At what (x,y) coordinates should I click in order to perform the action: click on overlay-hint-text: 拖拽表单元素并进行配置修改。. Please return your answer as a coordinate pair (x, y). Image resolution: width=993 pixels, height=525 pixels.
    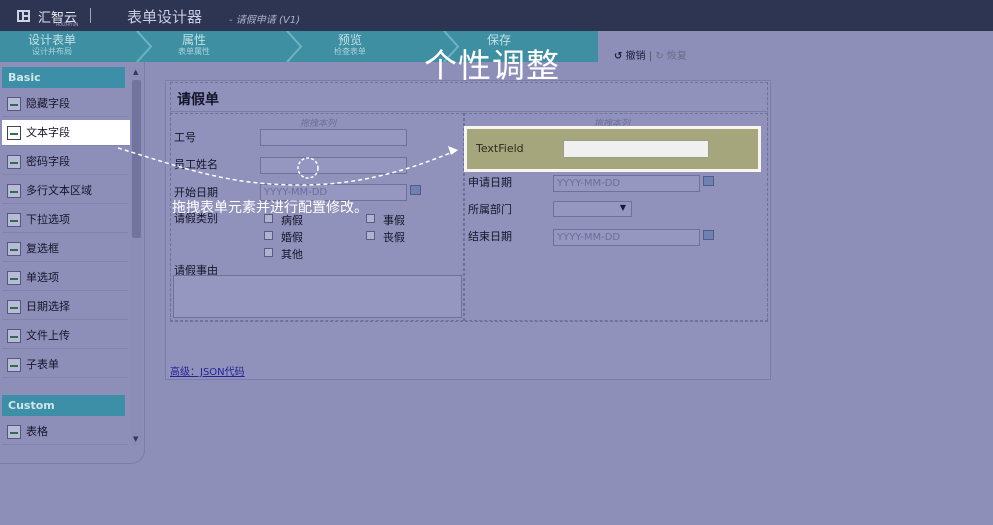
    Looking at the image, I should click on (270, 208).